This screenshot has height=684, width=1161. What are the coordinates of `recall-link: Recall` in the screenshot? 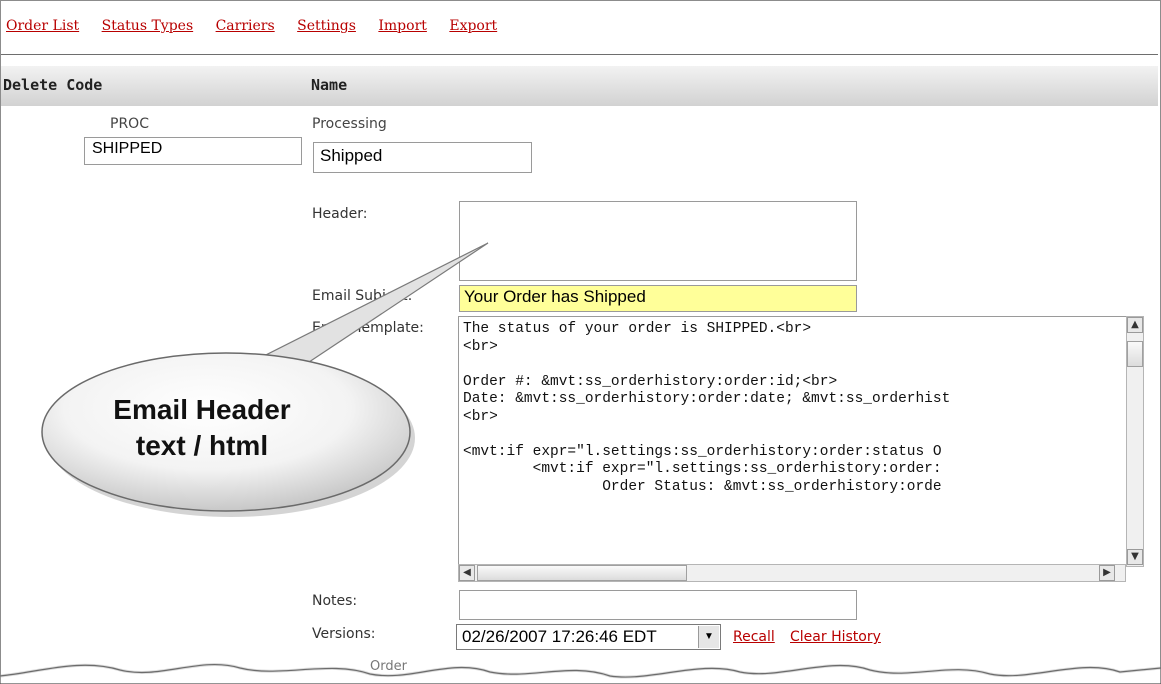 It's located at (754, 637).